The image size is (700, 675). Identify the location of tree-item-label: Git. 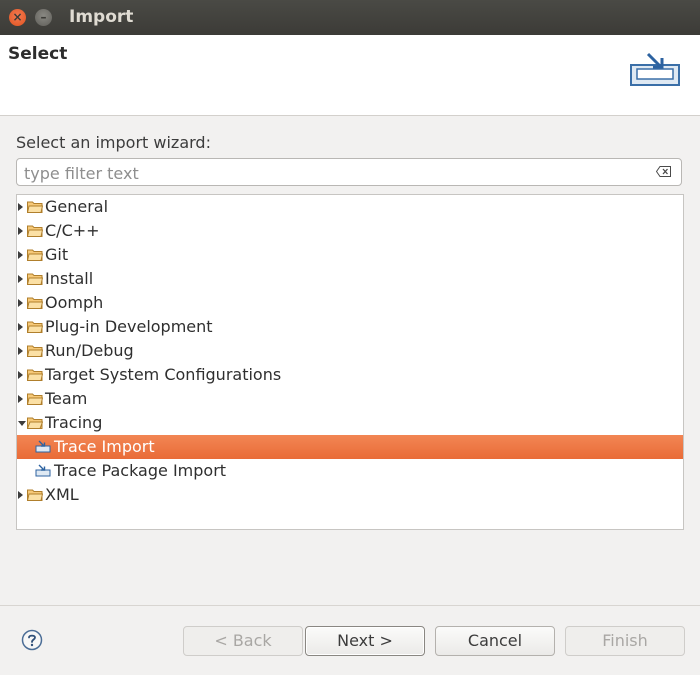
(57, 254).